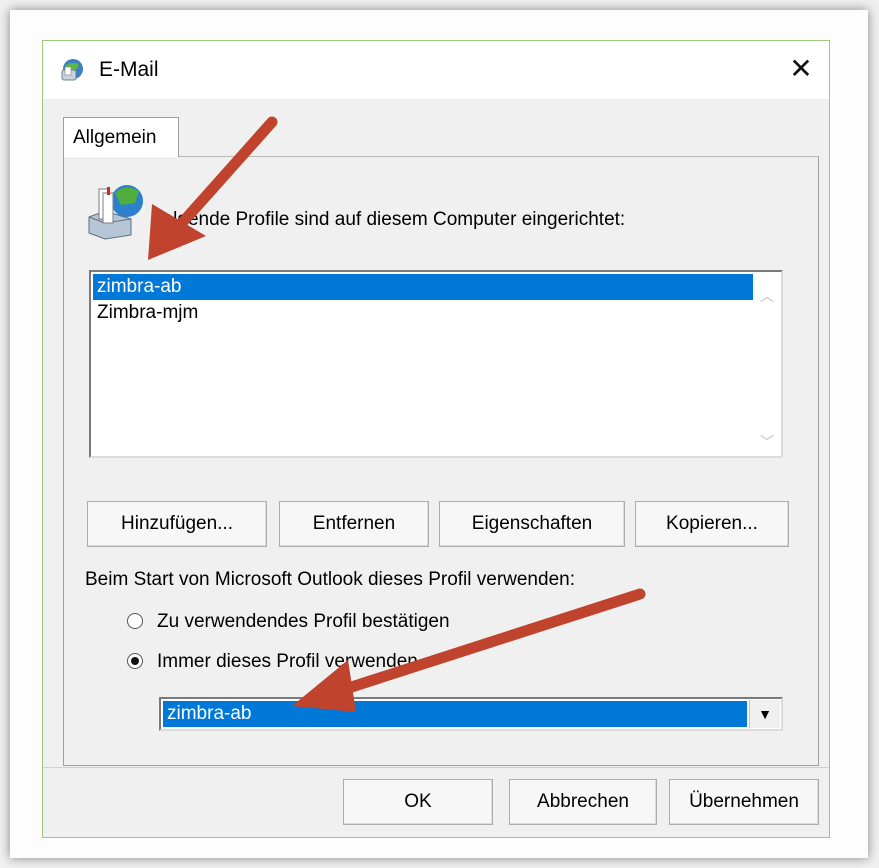 This screenshot has height=868, width=879. What do you see at coordinates (764, 714) in the screenshot?
I see `dropdown-arrow-icon: ▼` at bounding box center [764, 714].